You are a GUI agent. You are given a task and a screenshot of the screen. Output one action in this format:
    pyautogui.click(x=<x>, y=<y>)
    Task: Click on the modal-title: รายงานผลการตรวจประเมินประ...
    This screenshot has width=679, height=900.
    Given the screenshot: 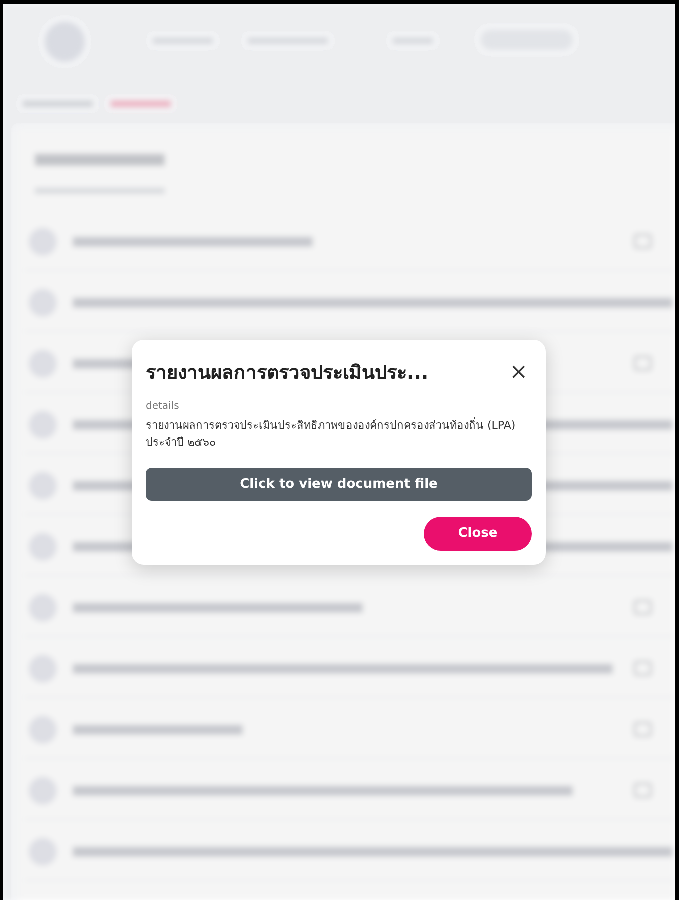 What is the action you would take?
    pyautogui.click(x=287, y=373)
    